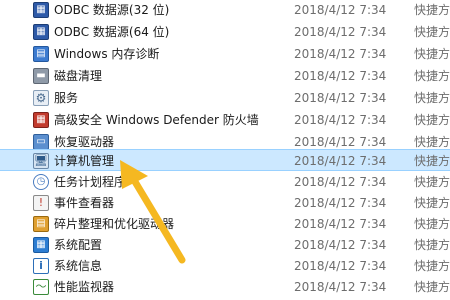 Image resolution: width=450 pixels, height=300 pixels. I want to click on list-item: i 系统信息 2018/4/12 7:34 快捷方, so click(225, 266).